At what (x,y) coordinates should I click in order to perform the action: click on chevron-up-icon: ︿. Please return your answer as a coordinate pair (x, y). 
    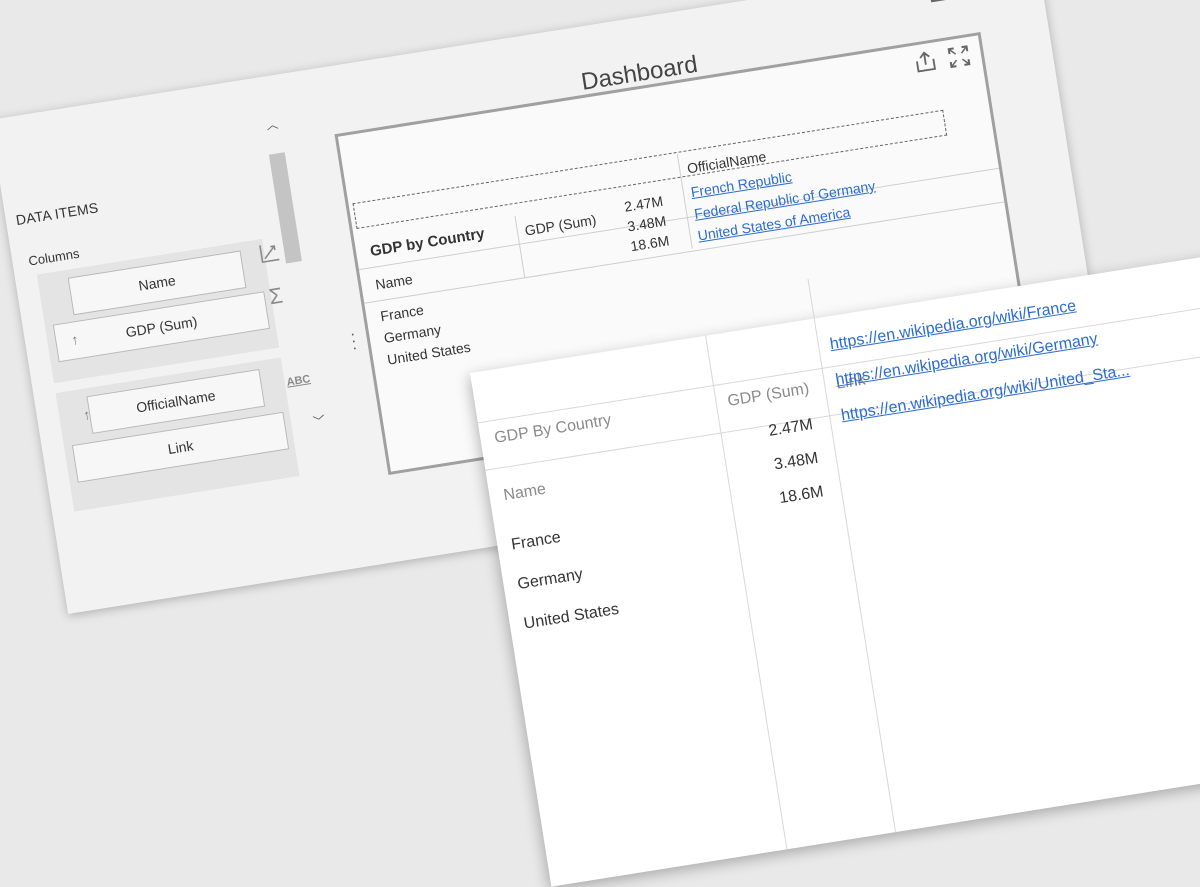
    Looking at the image, I should click on (272, 124).